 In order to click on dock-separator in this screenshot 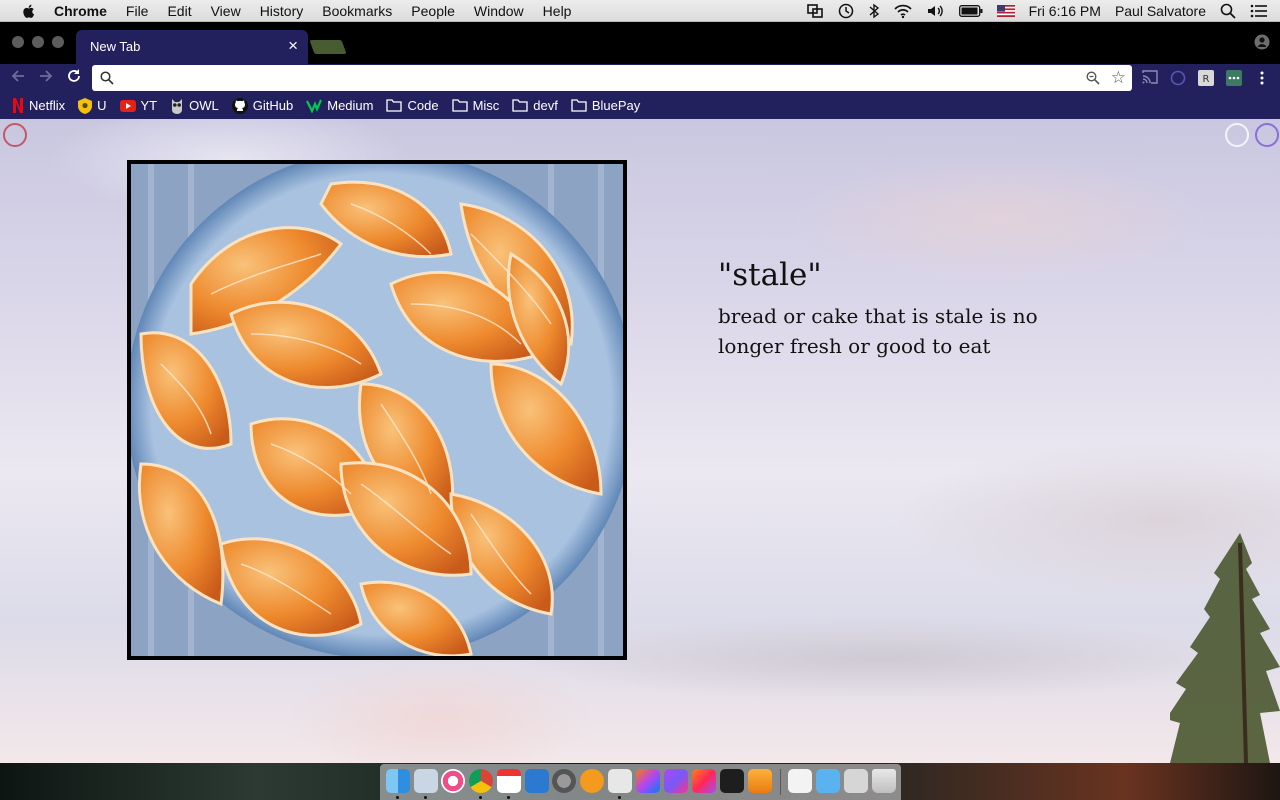, I will do `click(780, 782)`.